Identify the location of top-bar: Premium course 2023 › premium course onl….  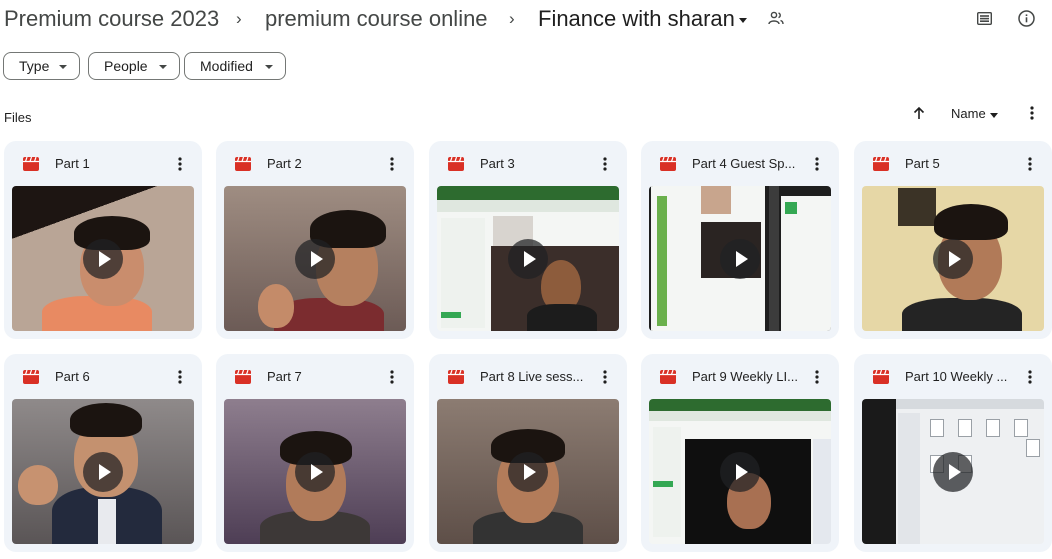
(526, 20).